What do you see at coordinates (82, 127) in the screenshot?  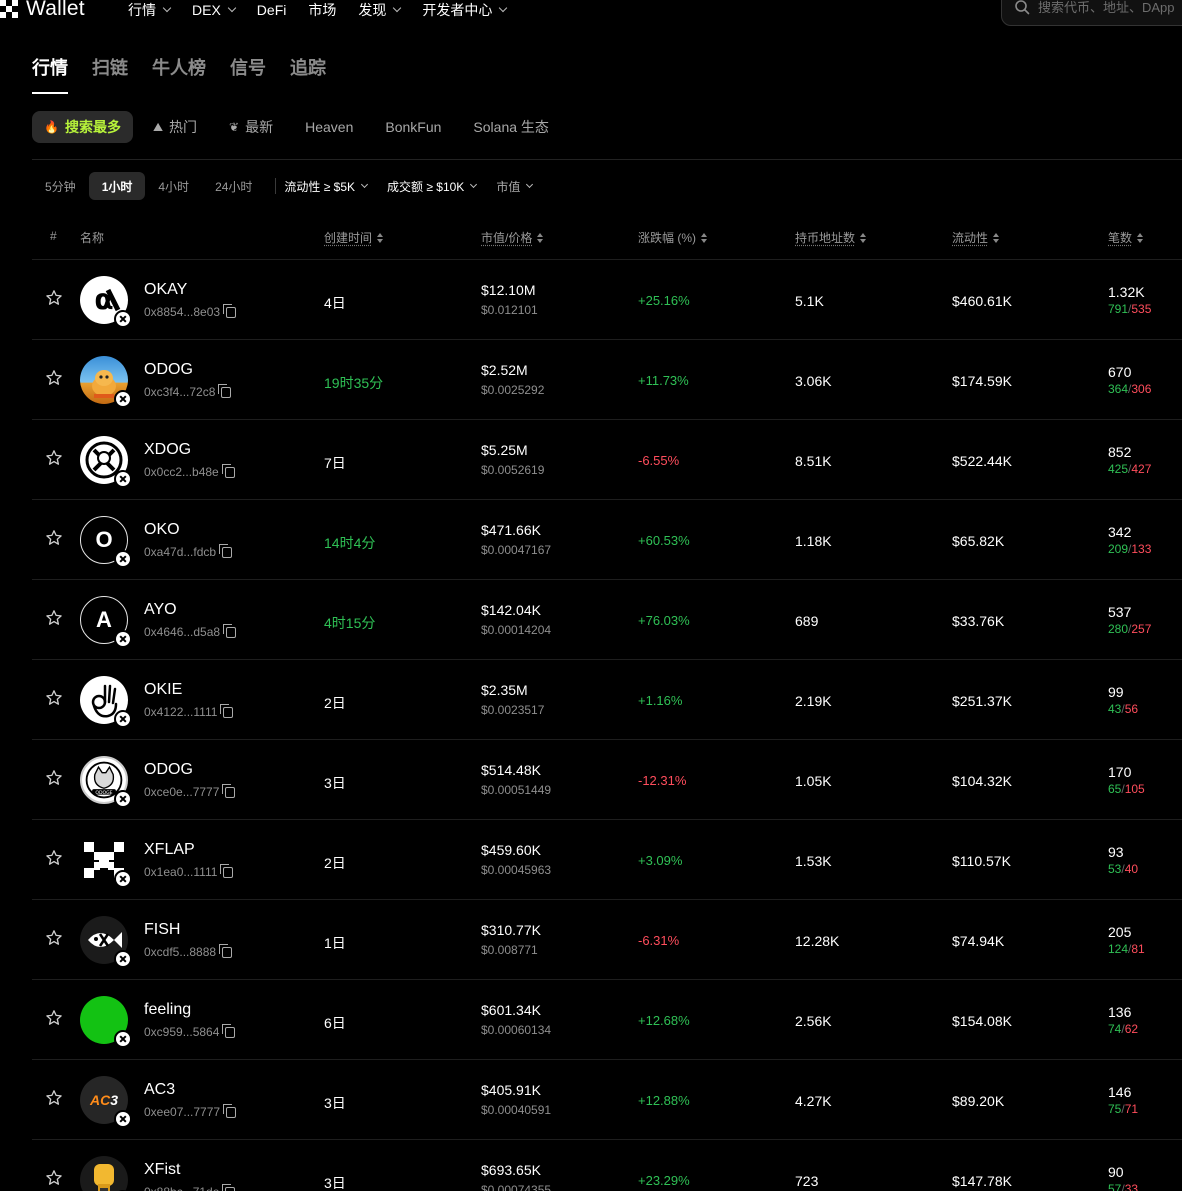 I see `category-chip-0: 🔥 搜索最多` at bounding box center [82, 127].